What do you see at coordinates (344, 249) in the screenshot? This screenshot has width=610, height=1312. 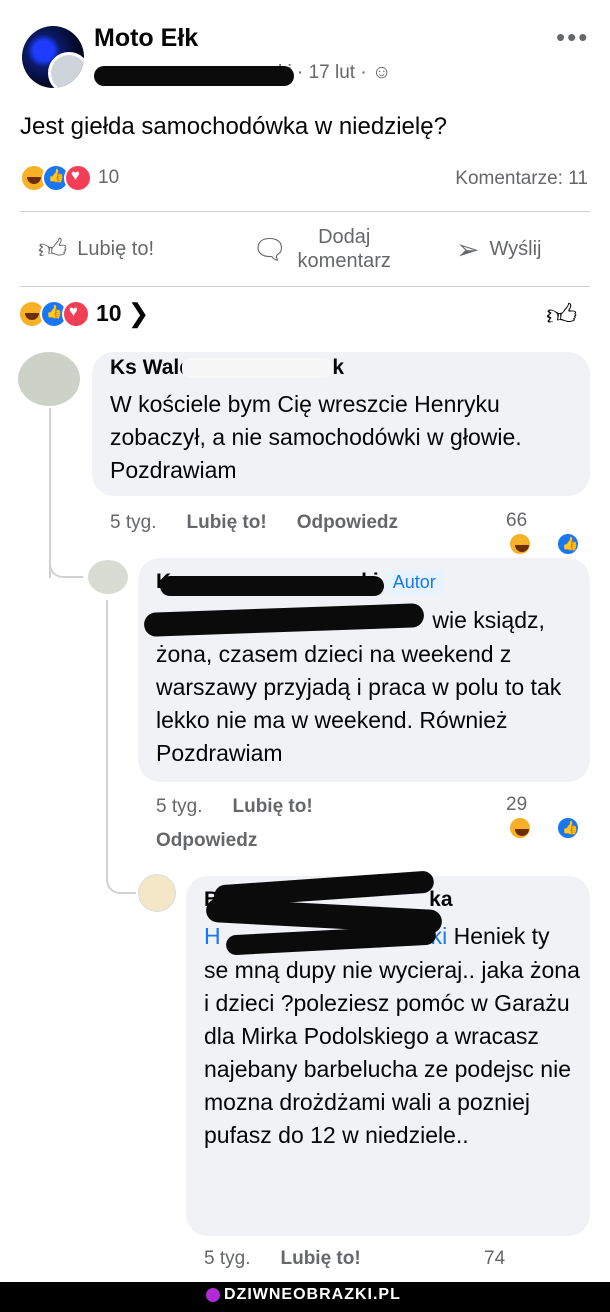 I see `comment-button-label: Dodaj komentarz` at bounding box center [344, 249].